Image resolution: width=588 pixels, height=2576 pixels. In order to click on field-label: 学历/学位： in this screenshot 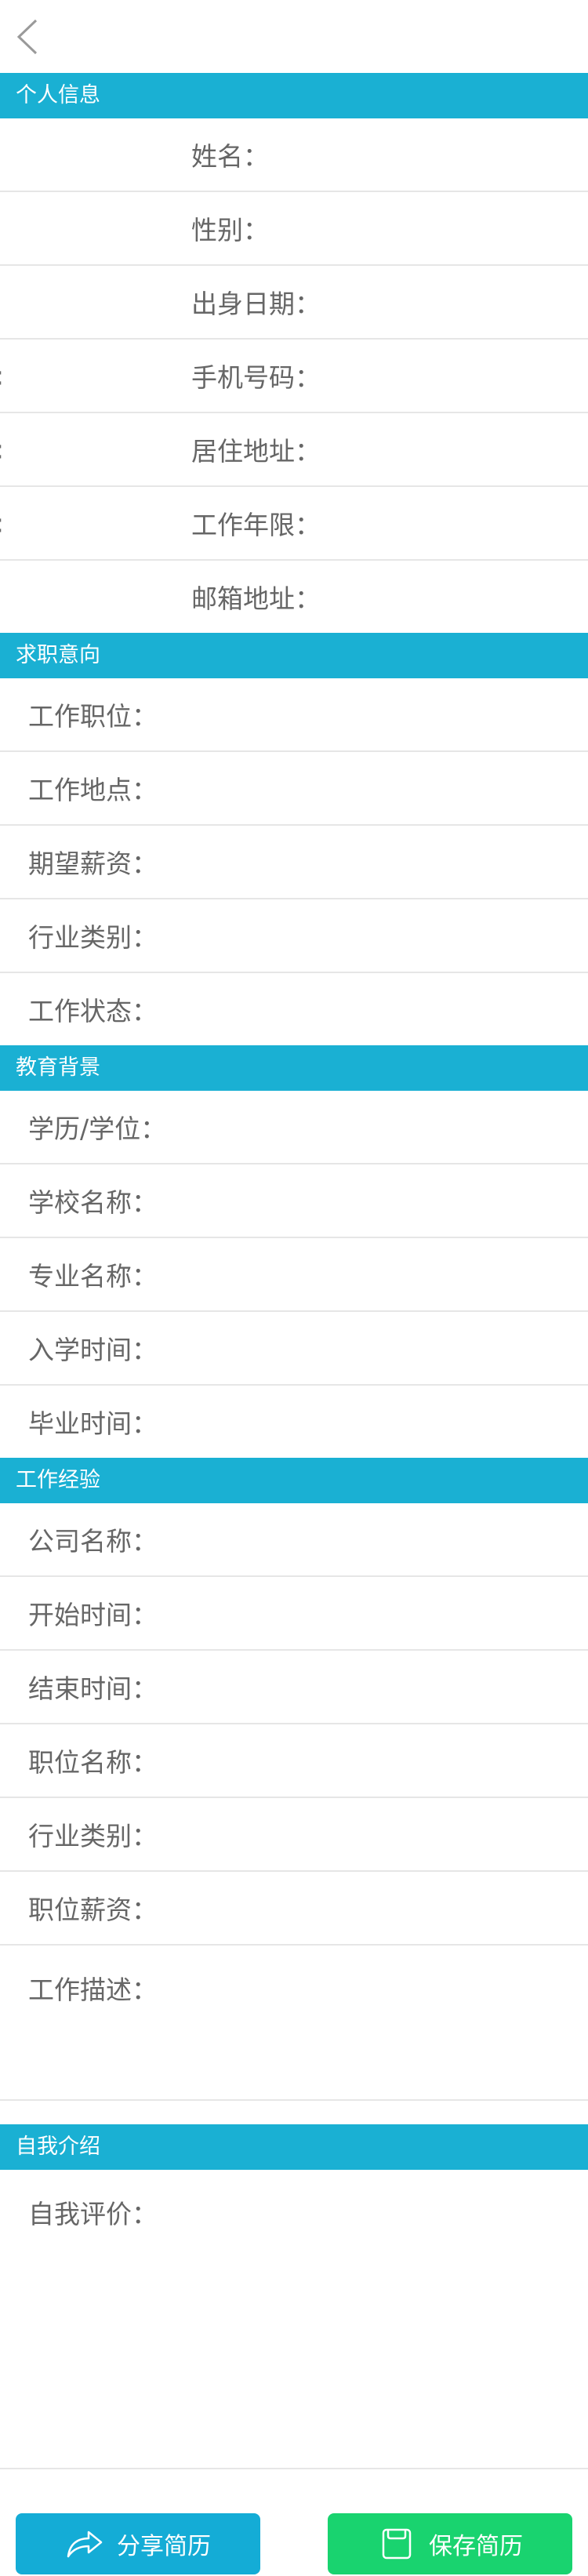, I will do `click(97, 1129)`.